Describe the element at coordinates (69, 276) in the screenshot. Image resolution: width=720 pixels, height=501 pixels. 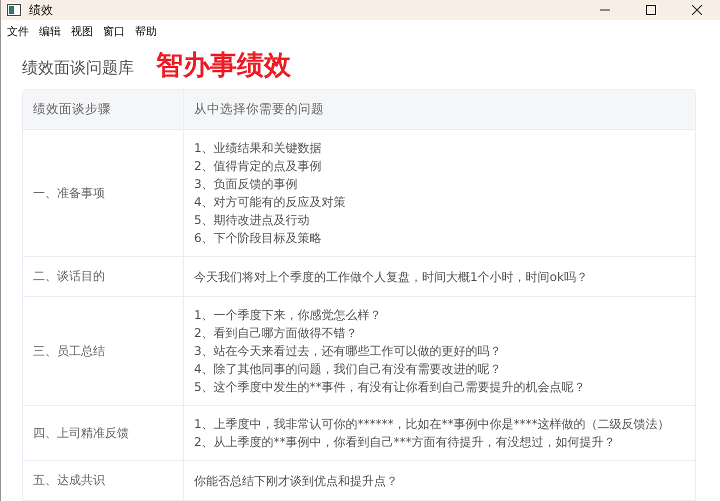
I see `step-cell: 二、谈话目的` at that location.